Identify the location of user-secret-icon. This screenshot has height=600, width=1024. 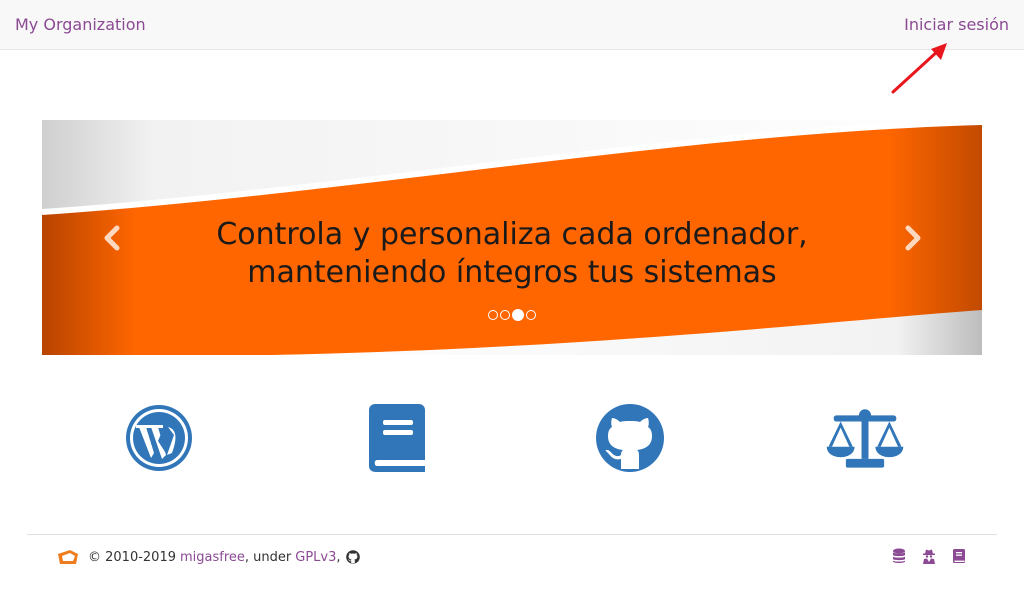
(929, 556).